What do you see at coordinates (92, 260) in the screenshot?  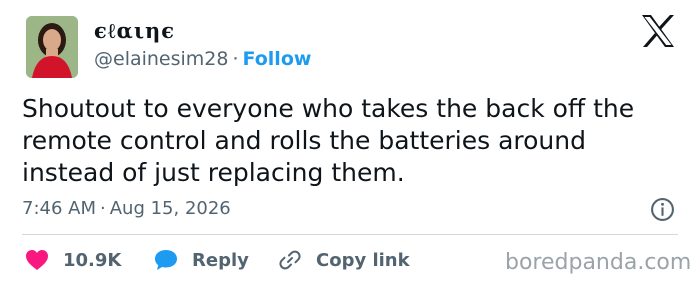 I see `like-count: 10.9K` at bounding box center [92, 260].